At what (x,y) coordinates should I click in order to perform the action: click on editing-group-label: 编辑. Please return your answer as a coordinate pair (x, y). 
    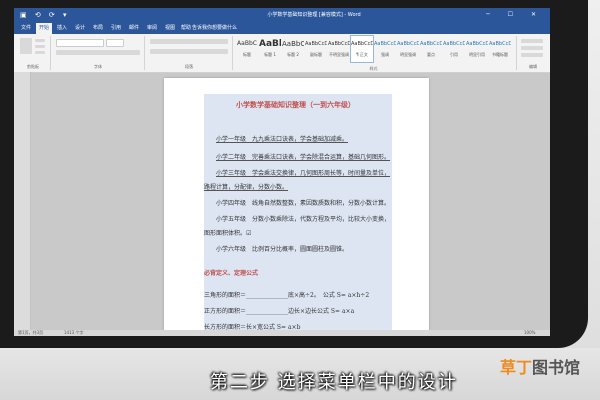
    Looking at the image, I should click on (533, 66).